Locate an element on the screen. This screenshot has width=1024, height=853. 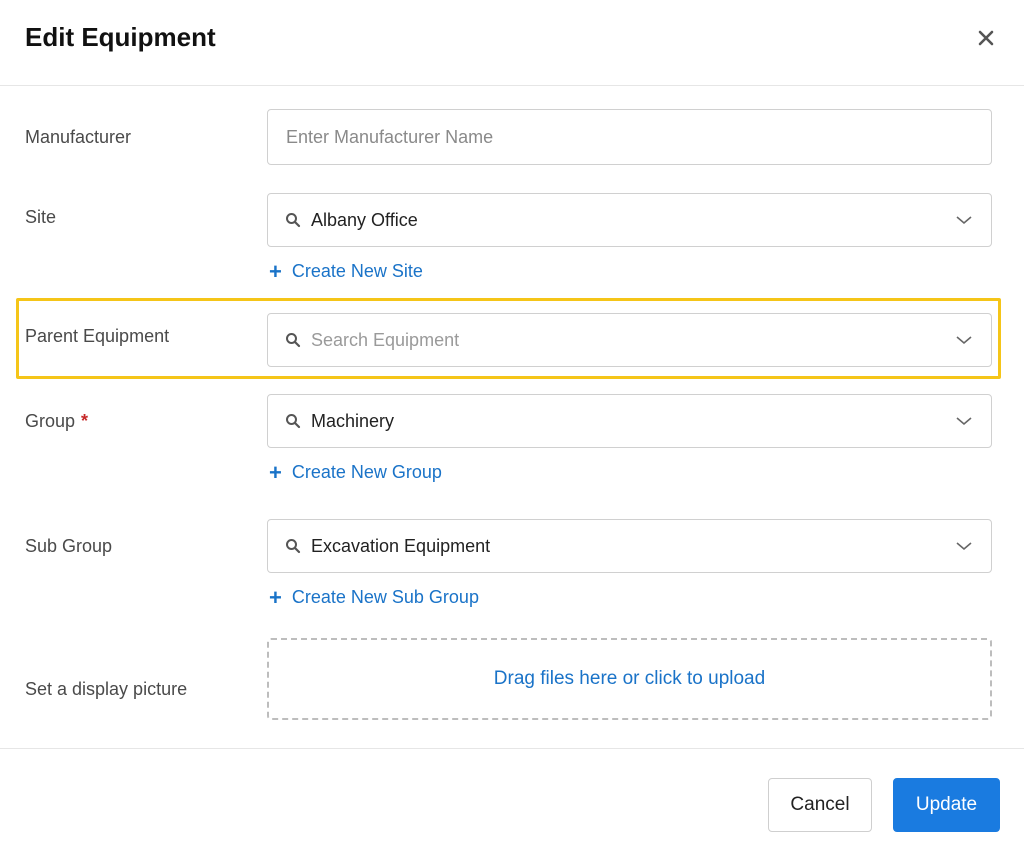
group-label: Group * is located at coordinates (56, 421).